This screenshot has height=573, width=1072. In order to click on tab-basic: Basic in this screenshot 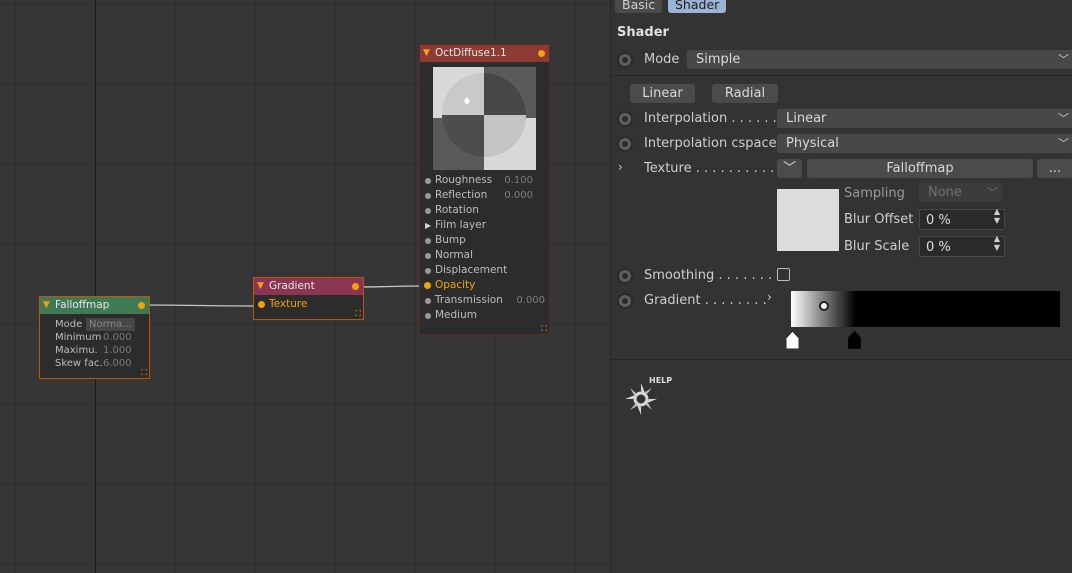, I will do `click(639, 6)`.